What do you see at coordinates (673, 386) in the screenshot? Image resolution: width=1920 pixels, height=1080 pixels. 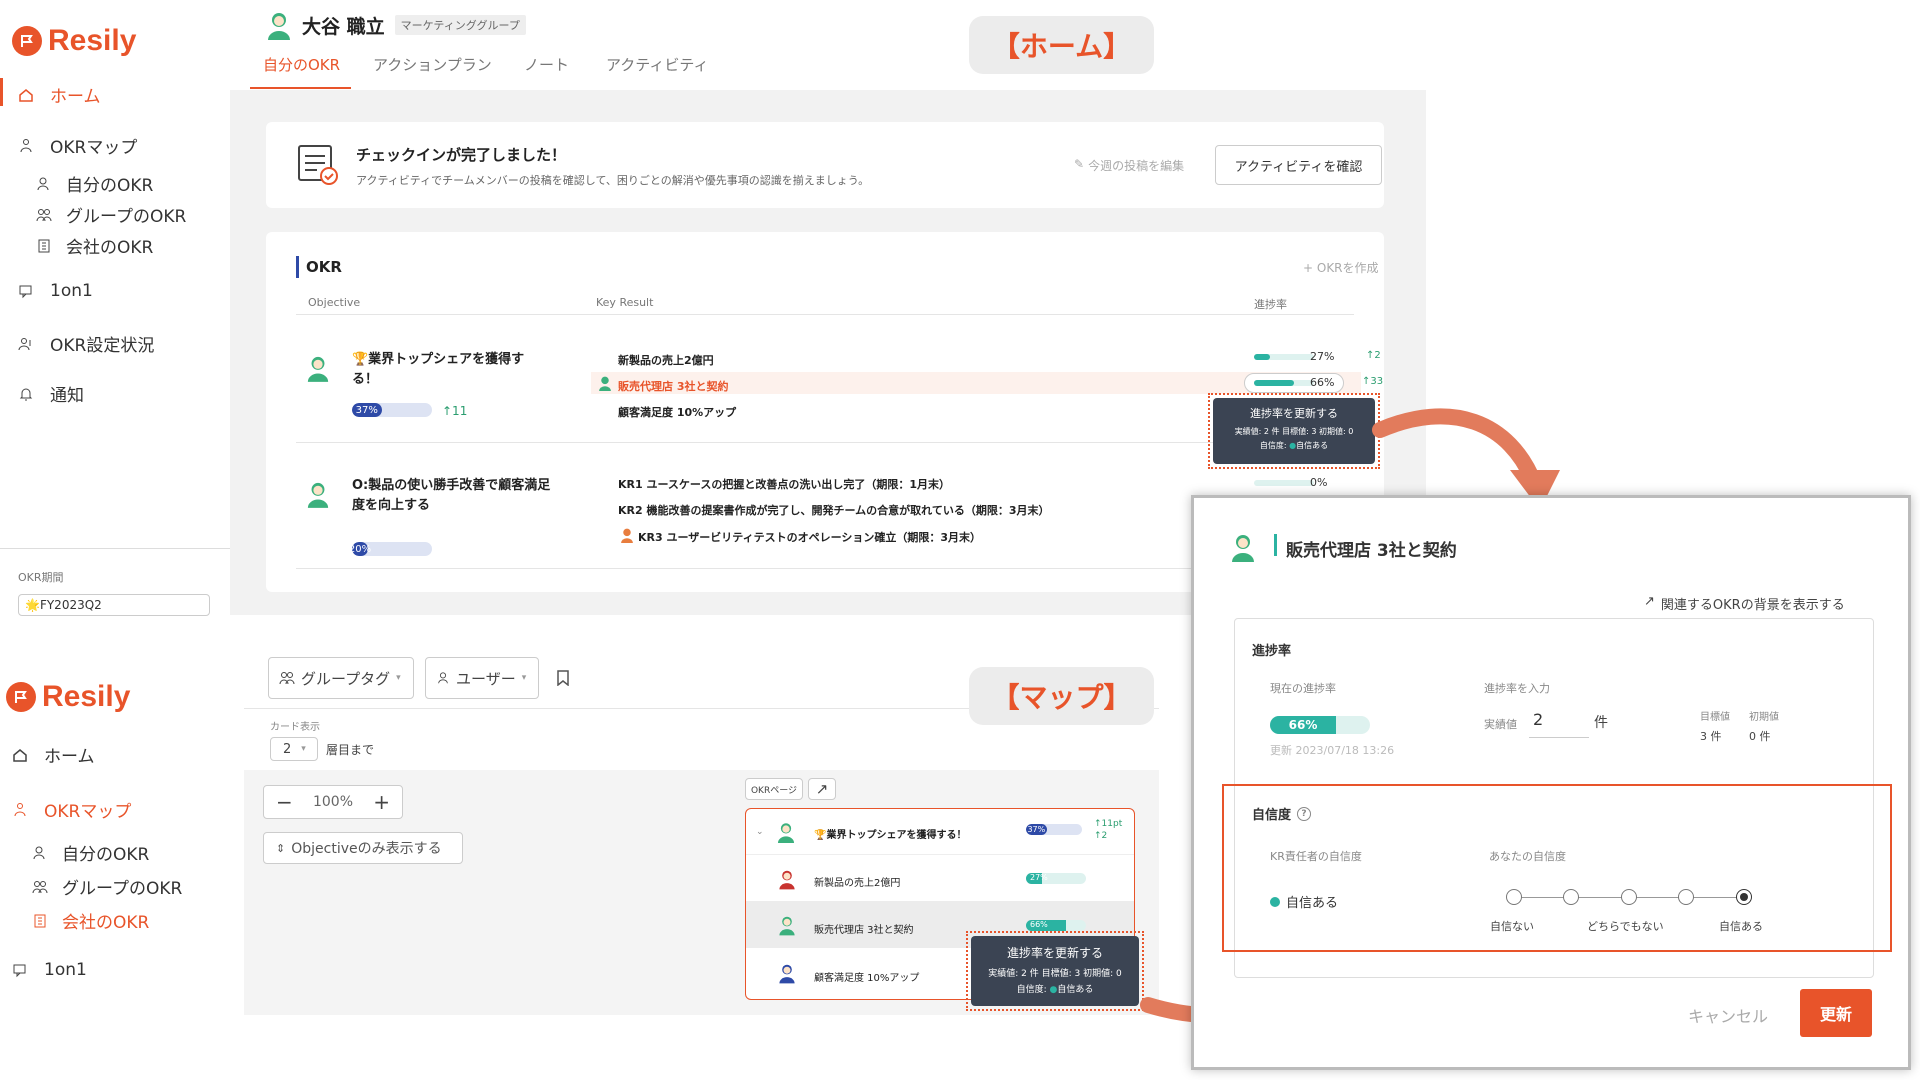 I see `kr-title: 販売代理店 3社と契約` at bounding box center [673, 386].